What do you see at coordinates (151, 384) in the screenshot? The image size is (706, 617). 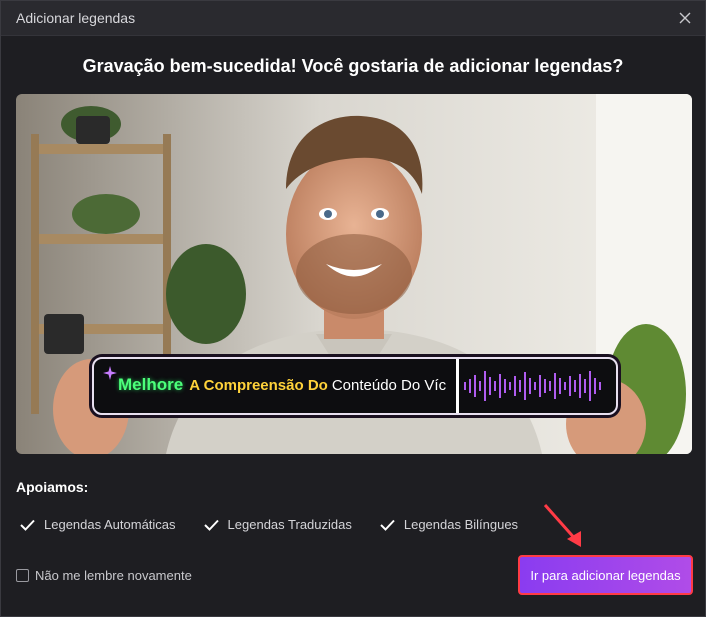 I see `caption-word-highlight: Melhore` at bounding box center [151, 384].